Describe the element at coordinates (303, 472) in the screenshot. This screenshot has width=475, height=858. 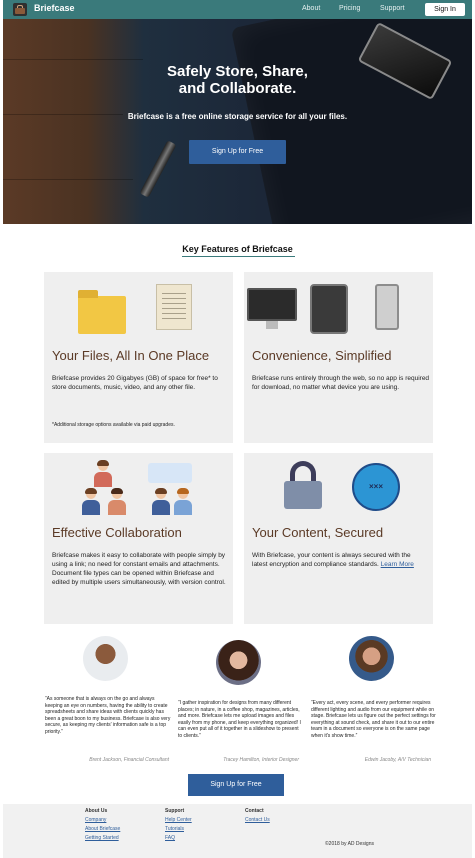
I see `padlock-shackle` at that location.